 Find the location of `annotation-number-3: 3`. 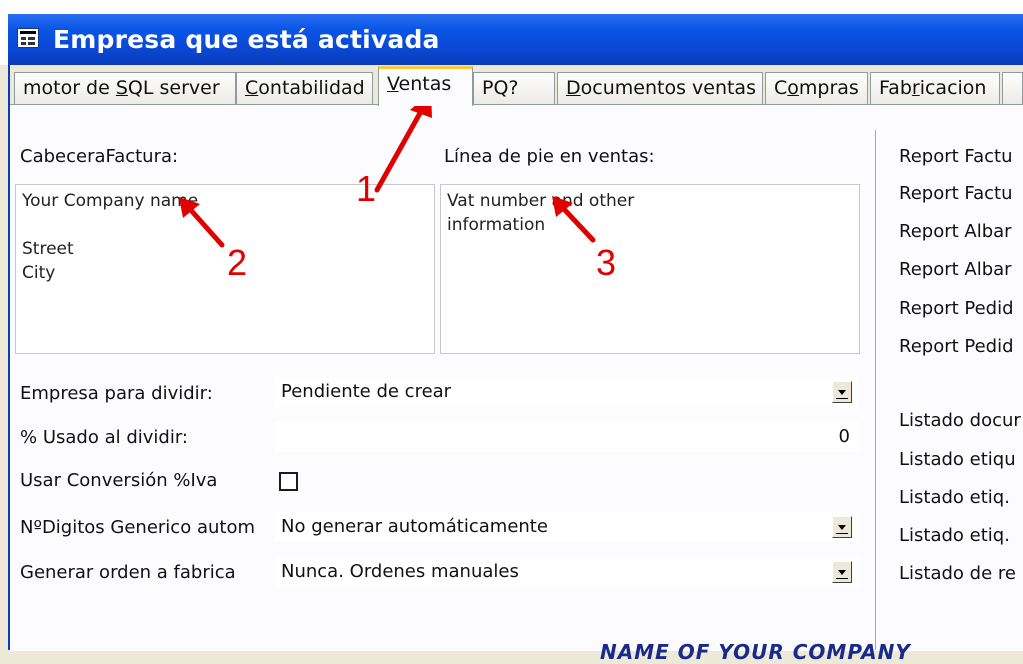

annotation-number-3: 3 is located at coordinates (606, 262).